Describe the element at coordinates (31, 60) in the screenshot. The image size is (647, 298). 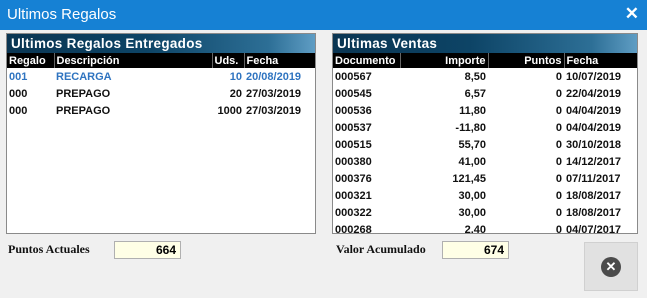
I see `column-header-regalo: Regalo` at that location.